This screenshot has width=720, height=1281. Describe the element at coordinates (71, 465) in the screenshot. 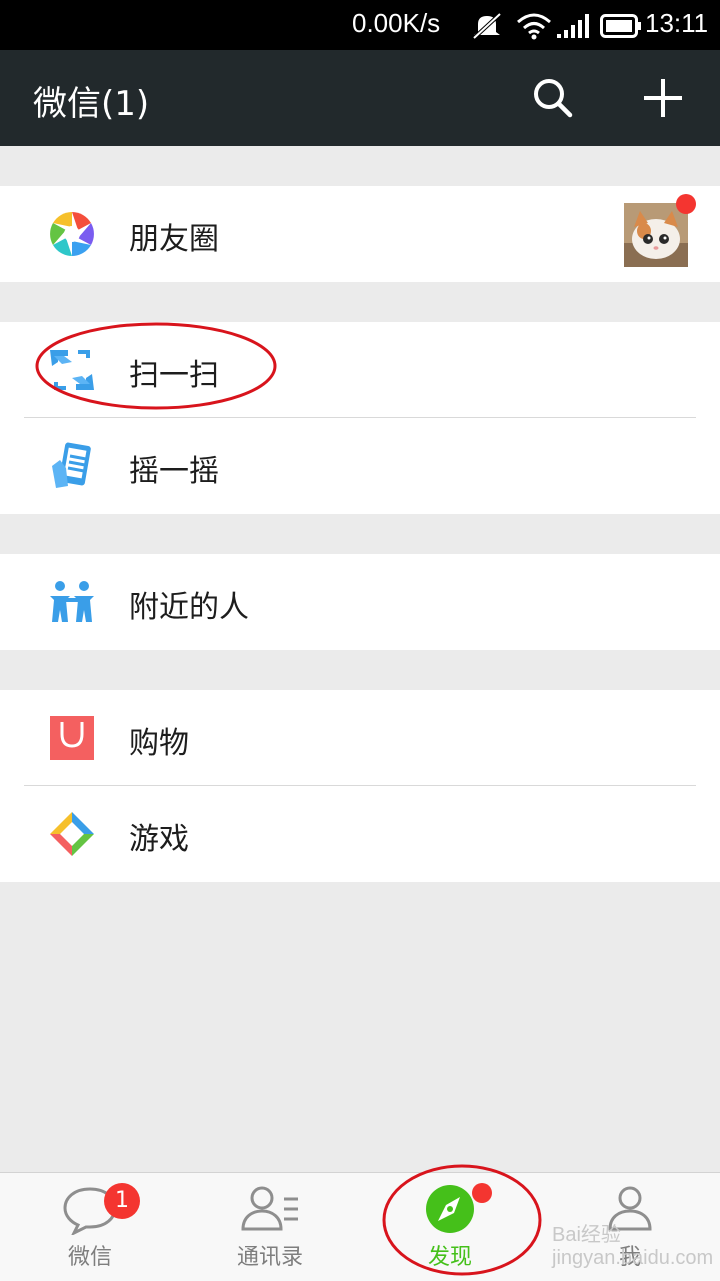

I see `shake-phone-icon` at that location.